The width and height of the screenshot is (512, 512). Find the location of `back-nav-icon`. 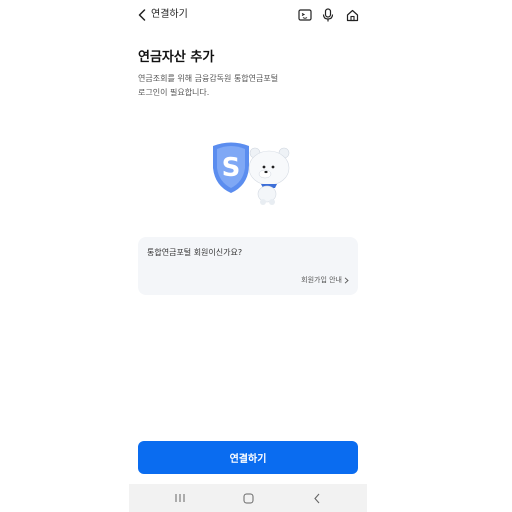

back-nav-icon is located at coordinates (317, 498).